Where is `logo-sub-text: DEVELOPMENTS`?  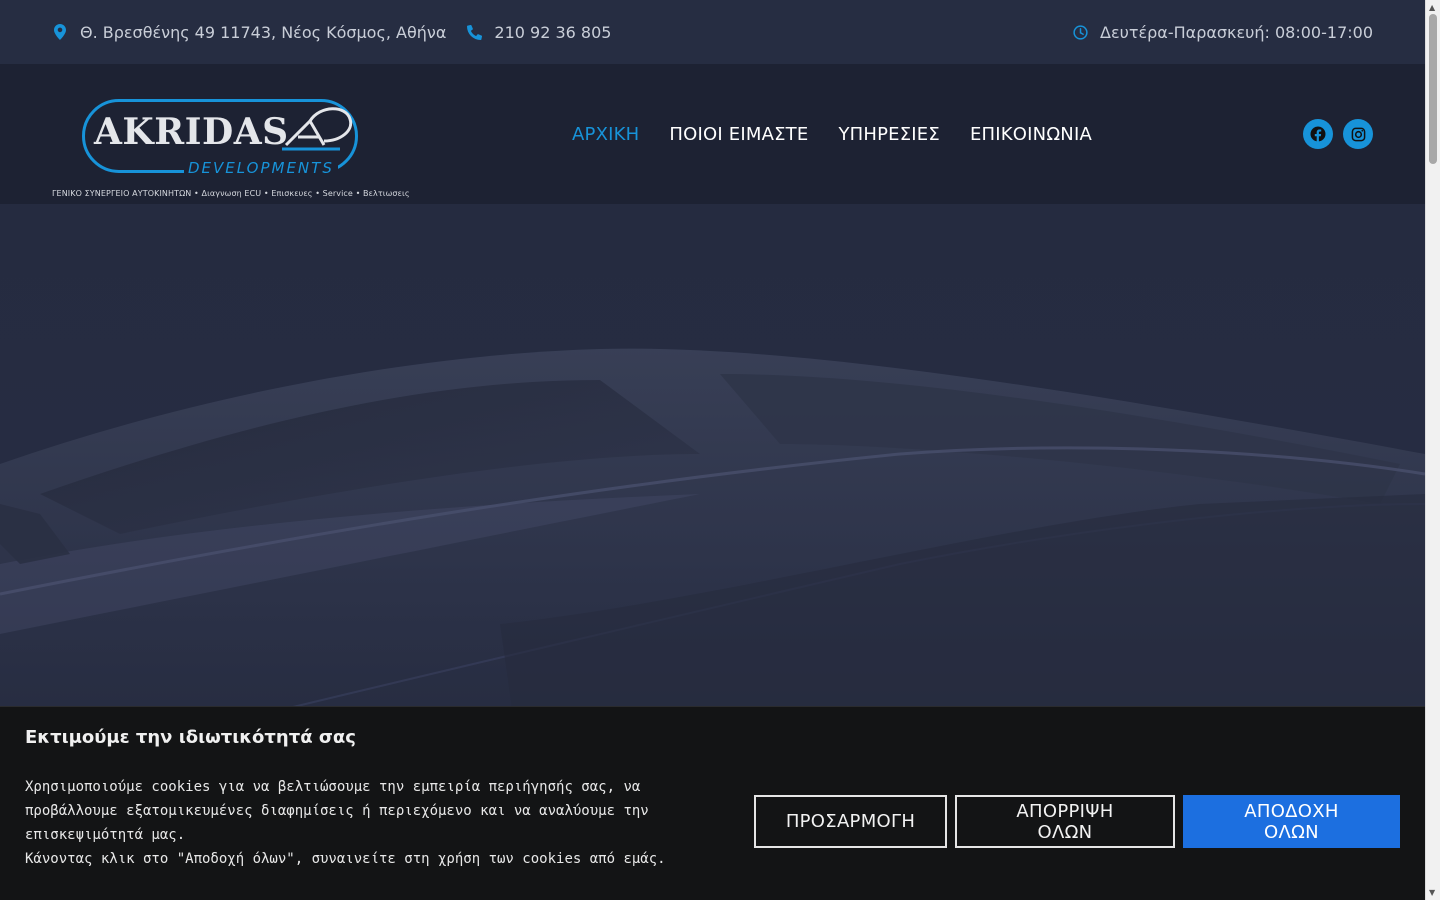 logo-sub-text: DEVELOPMENTS is located at coordinates (261, 168).